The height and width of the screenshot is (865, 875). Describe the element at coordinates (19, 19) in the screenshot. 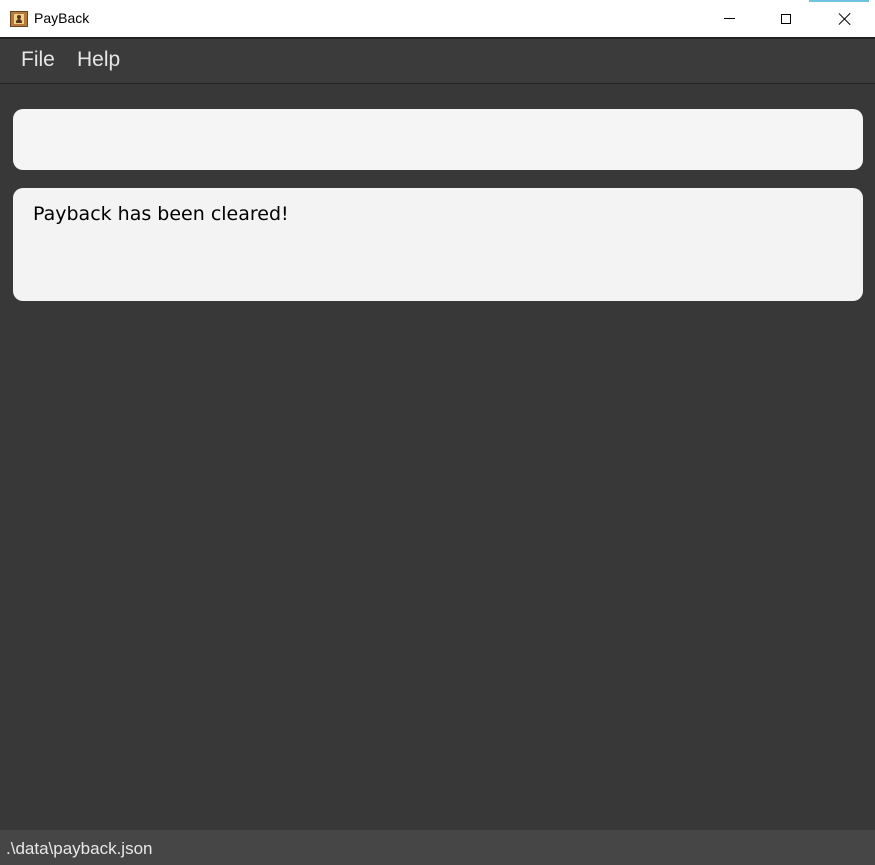

I see `address-book-icon` at that location.